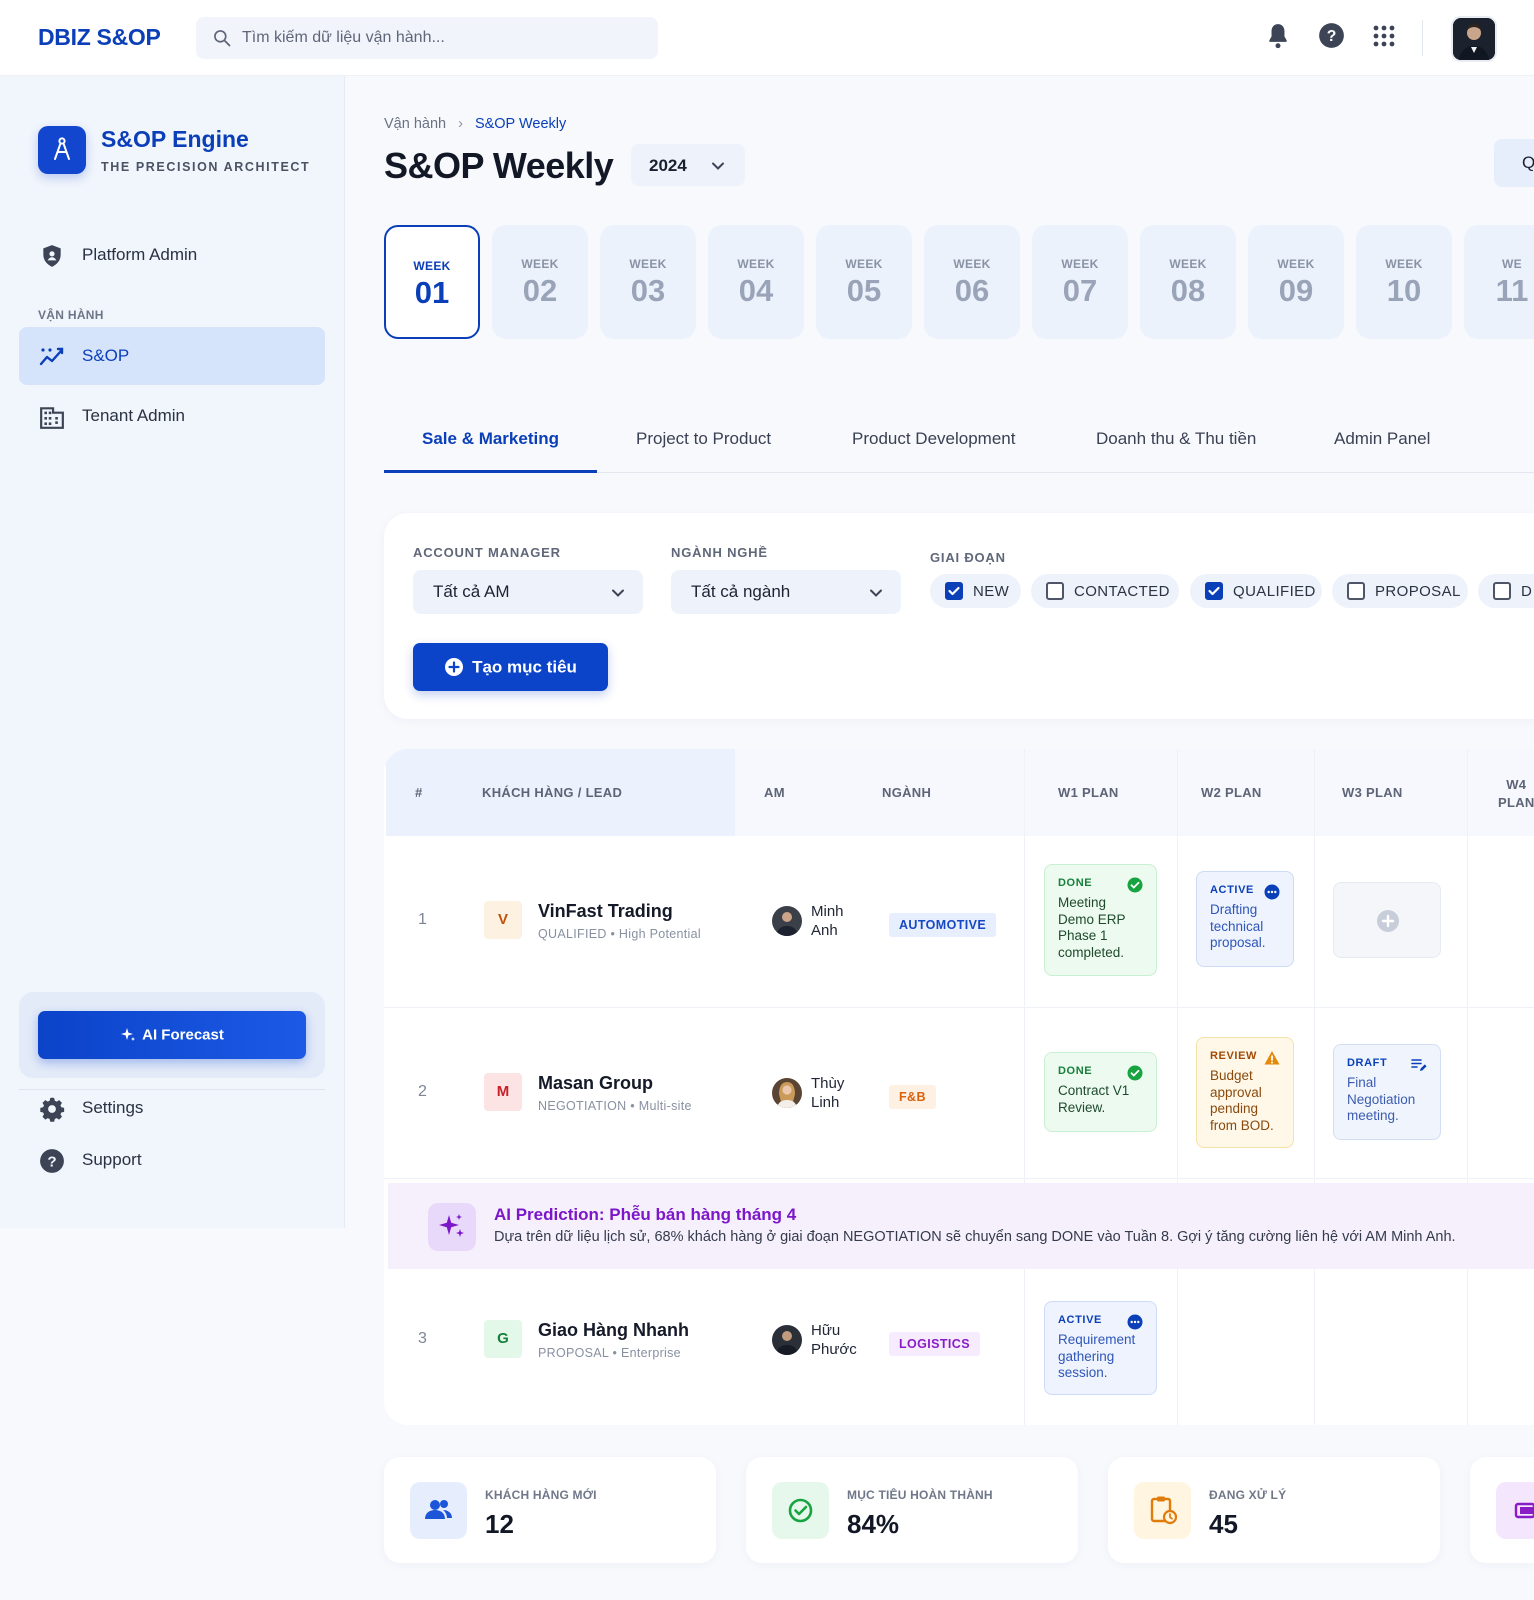 Image resolution: width=1534 pixels, height=1600 pixels. I want to click on add-plan-slot, so click(1387, 920).